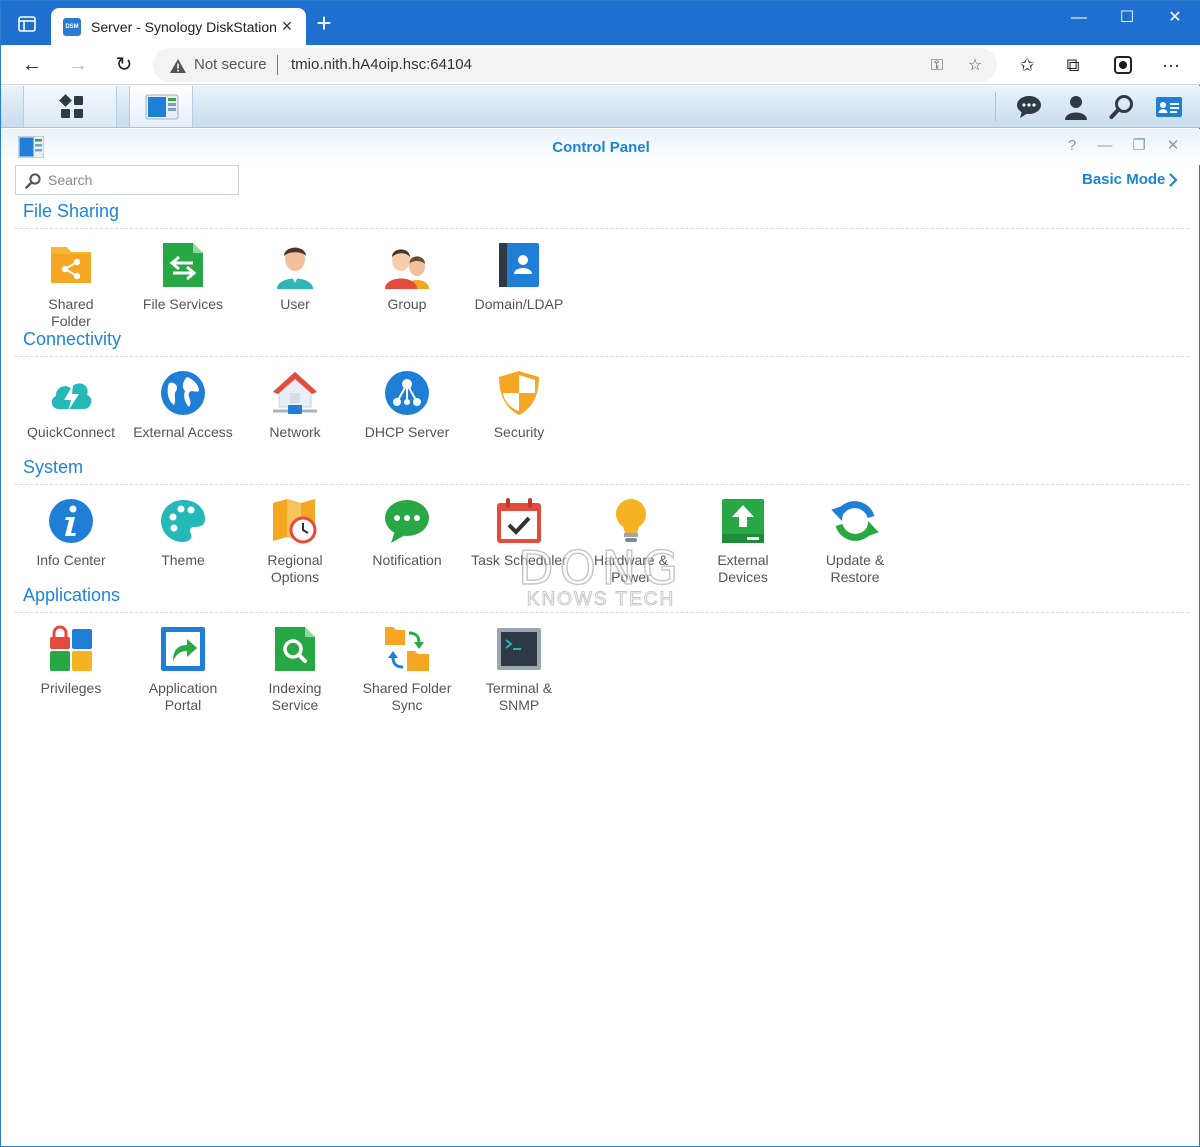  Describe the element at coordinates (1105, 146) in the screenshot. I see `window-minimize-icon: —` at that location.